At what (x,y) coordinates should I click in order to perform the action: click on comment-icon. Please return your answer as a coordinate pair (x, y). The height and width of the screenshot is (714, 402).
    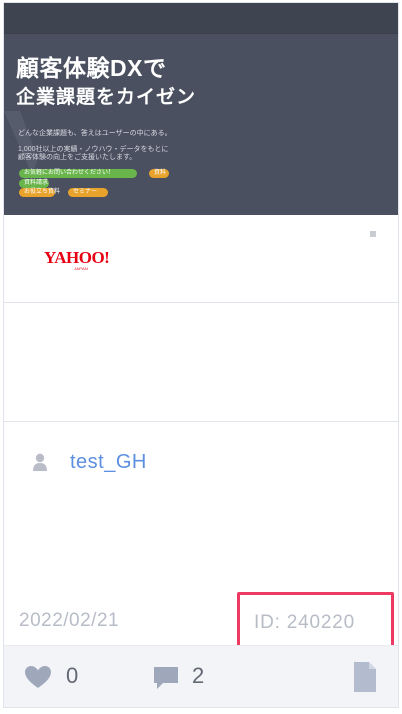
    Looking at the image, I should click on (166, 678).